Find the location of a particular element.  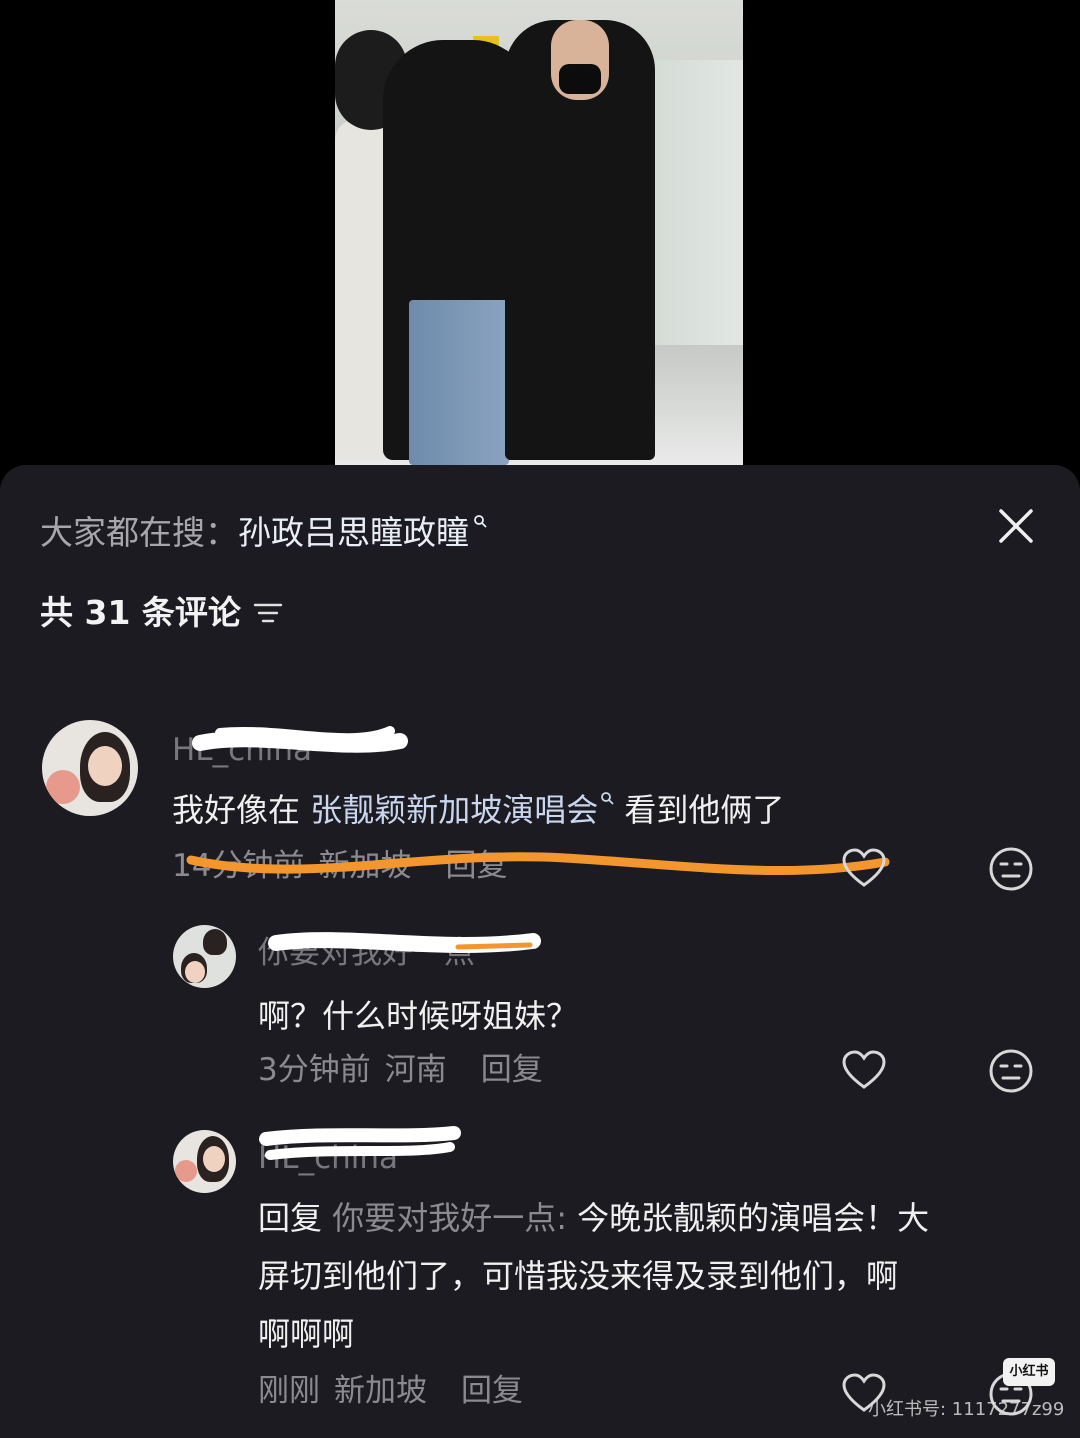

video-frame is located at coordinates (539, 232).